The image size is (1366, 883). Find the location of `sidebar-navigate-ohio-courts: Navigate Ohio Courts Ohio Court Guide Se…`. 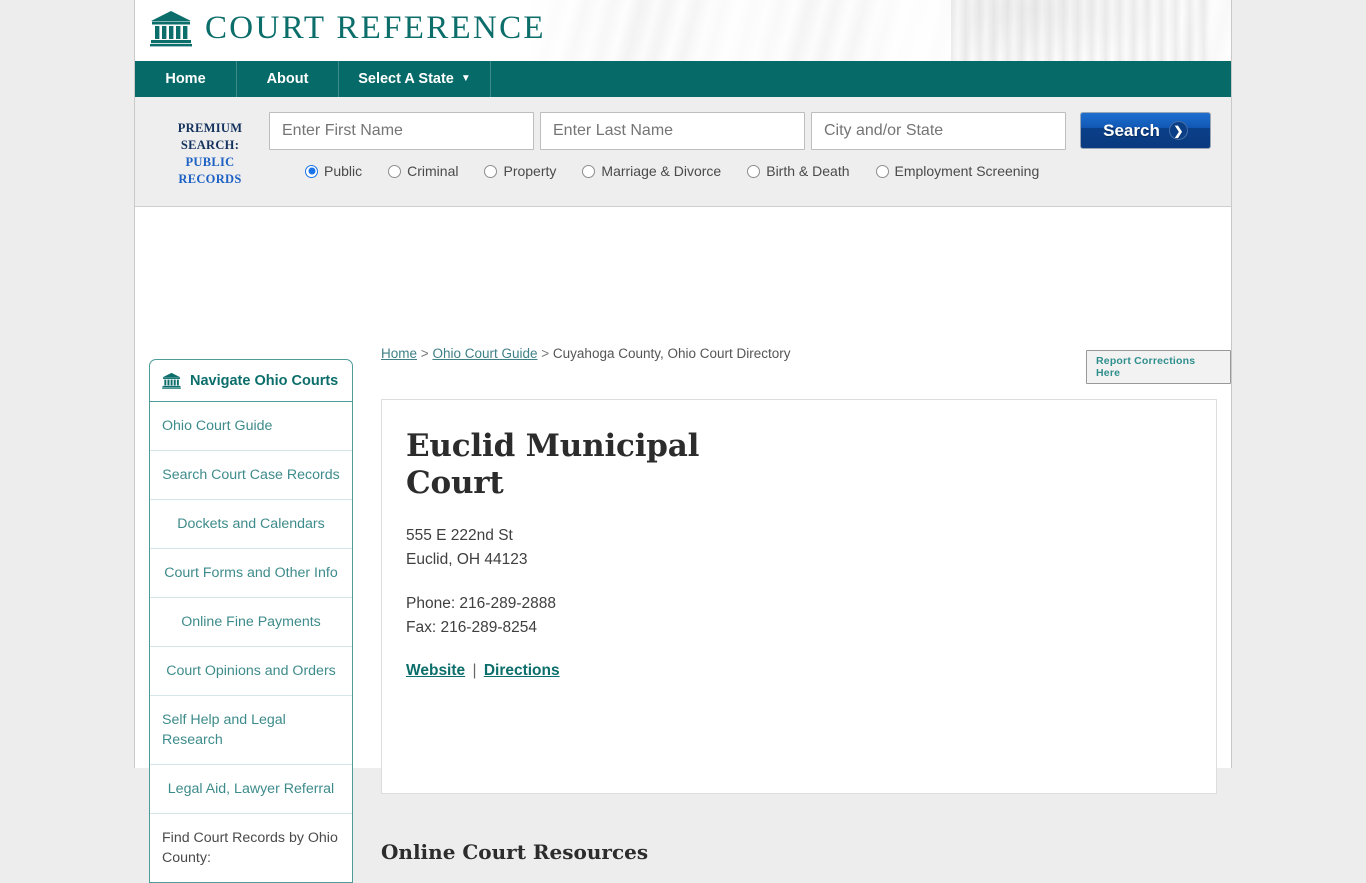

sidebar-navigate-ohio-courts: Navigate Ohio Courts Ohio Court Guide Se… is located at coordinates (251, 621).